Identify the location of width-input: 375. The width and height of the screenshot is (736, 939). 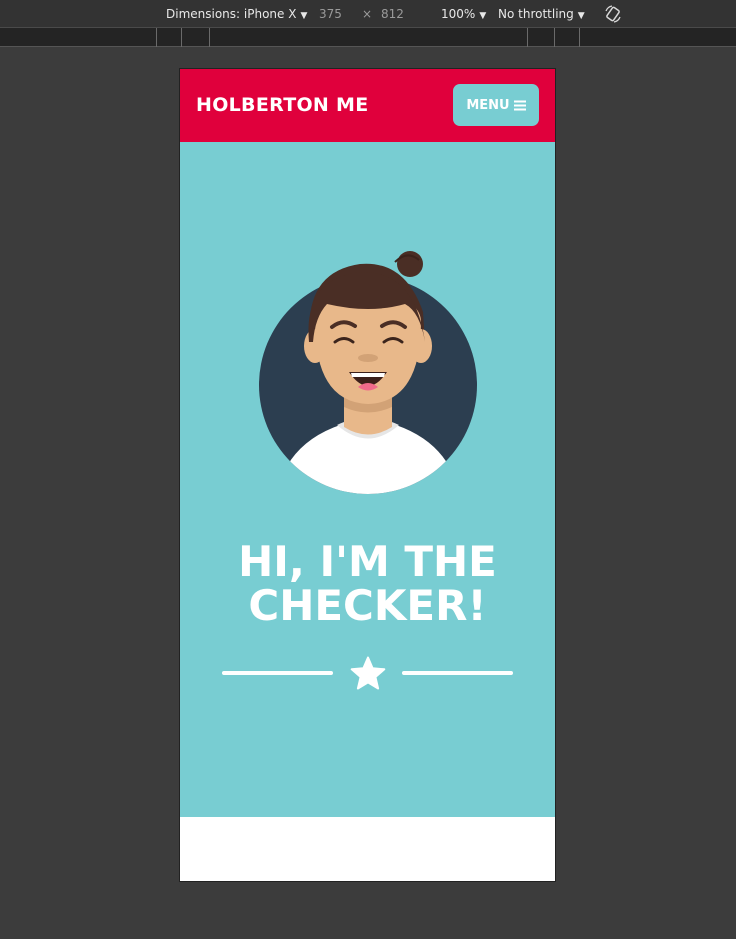
(330, 14).